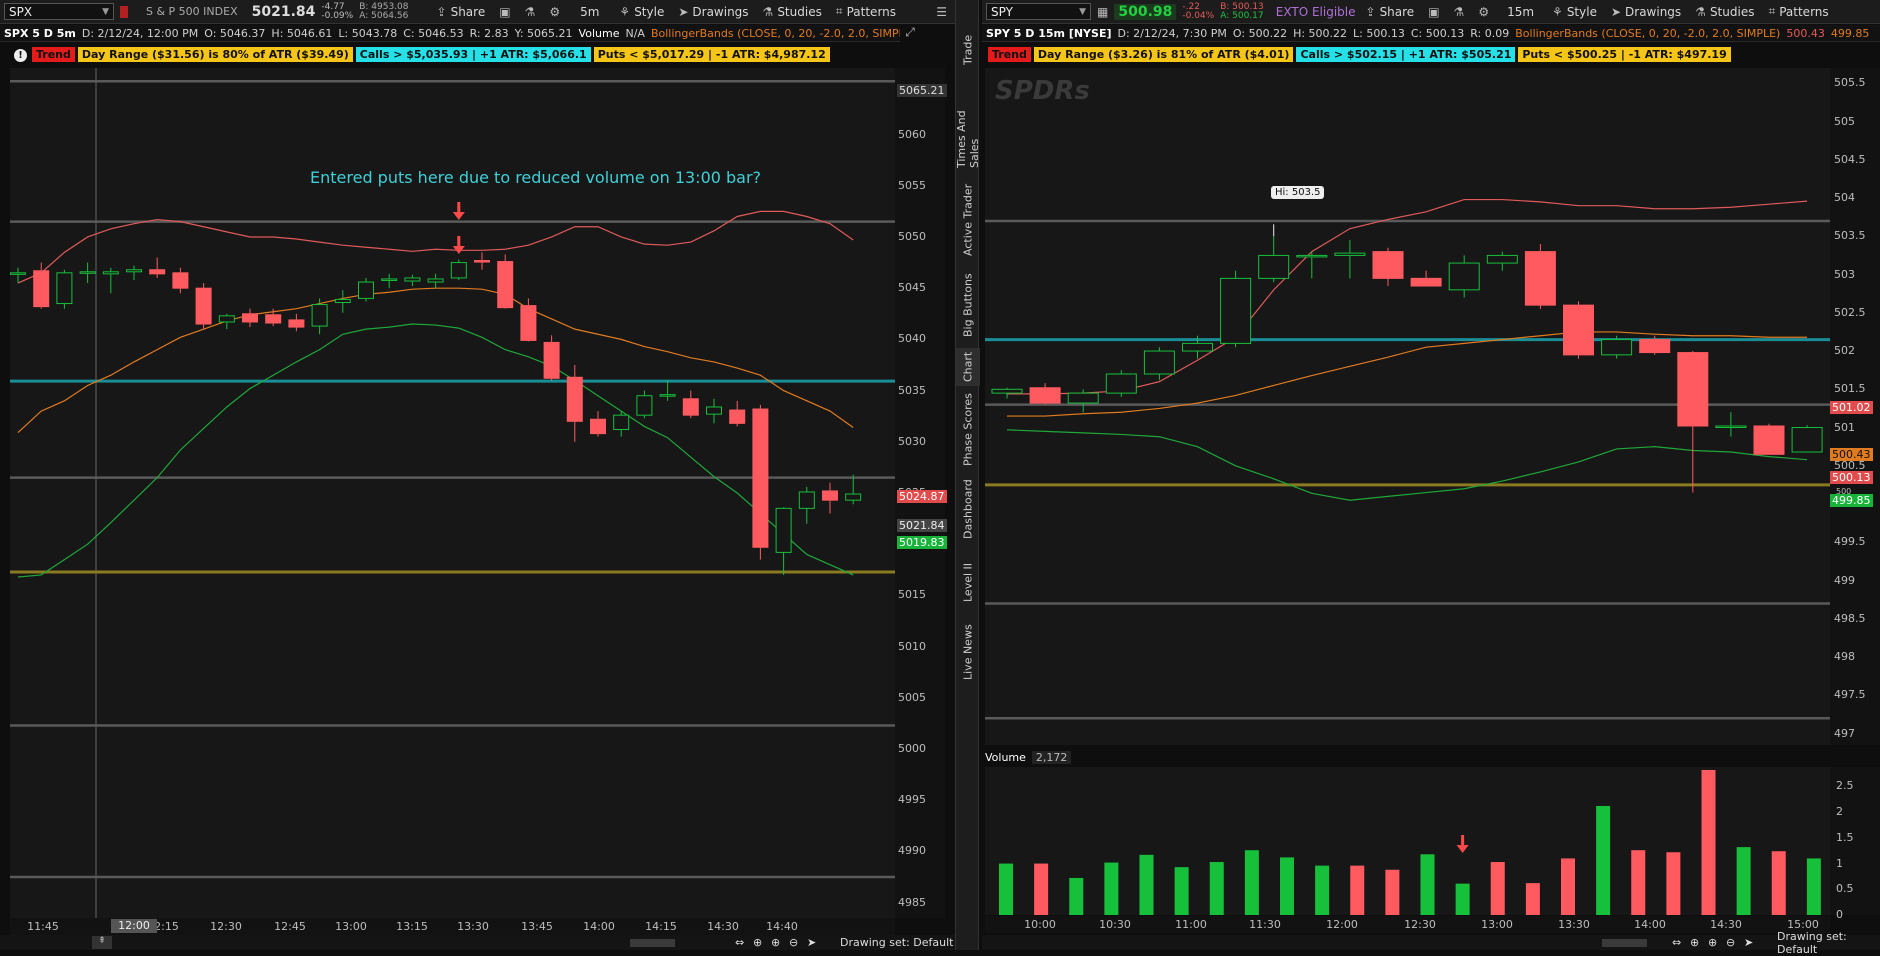 The height and width of the screenshot is (956, 1880). What do you see at coordinates (1102, 12) in the screenshot?
I see `right-grid-icon: ▦` at bounding box center [1102, 12].